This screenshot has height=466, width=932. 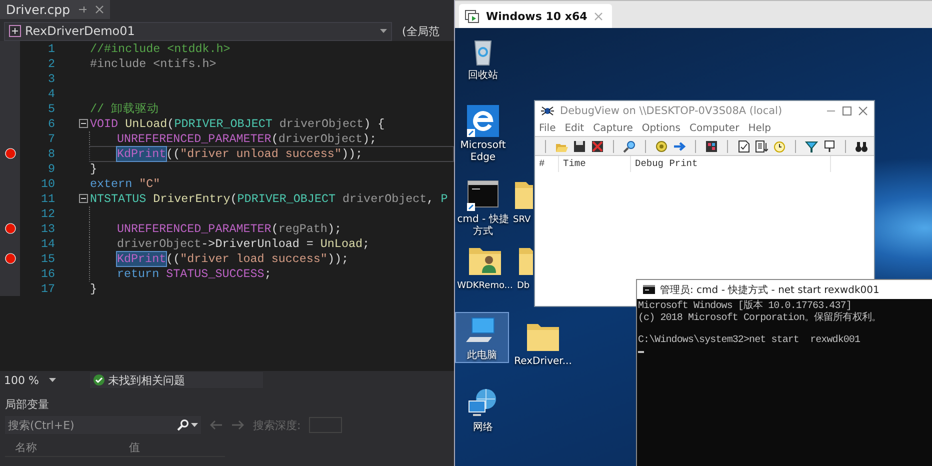 What do you see at coordinates (47, 229) in the screenshot?
I see `line-number: 13` at bounding box center [47, 229].